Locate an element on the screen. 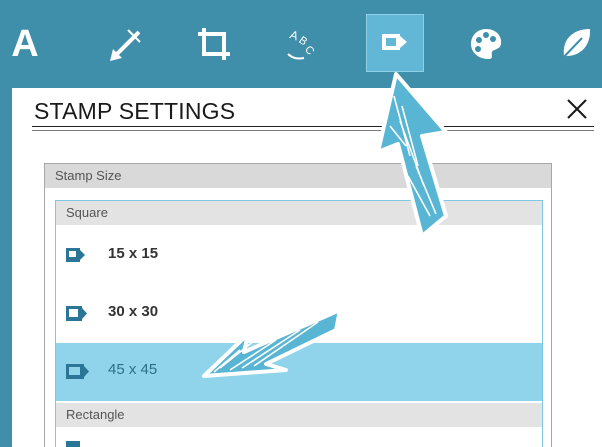 The height and width of the screenshot is (447, 602). leaf-icon is located at coordinates (575, 45).